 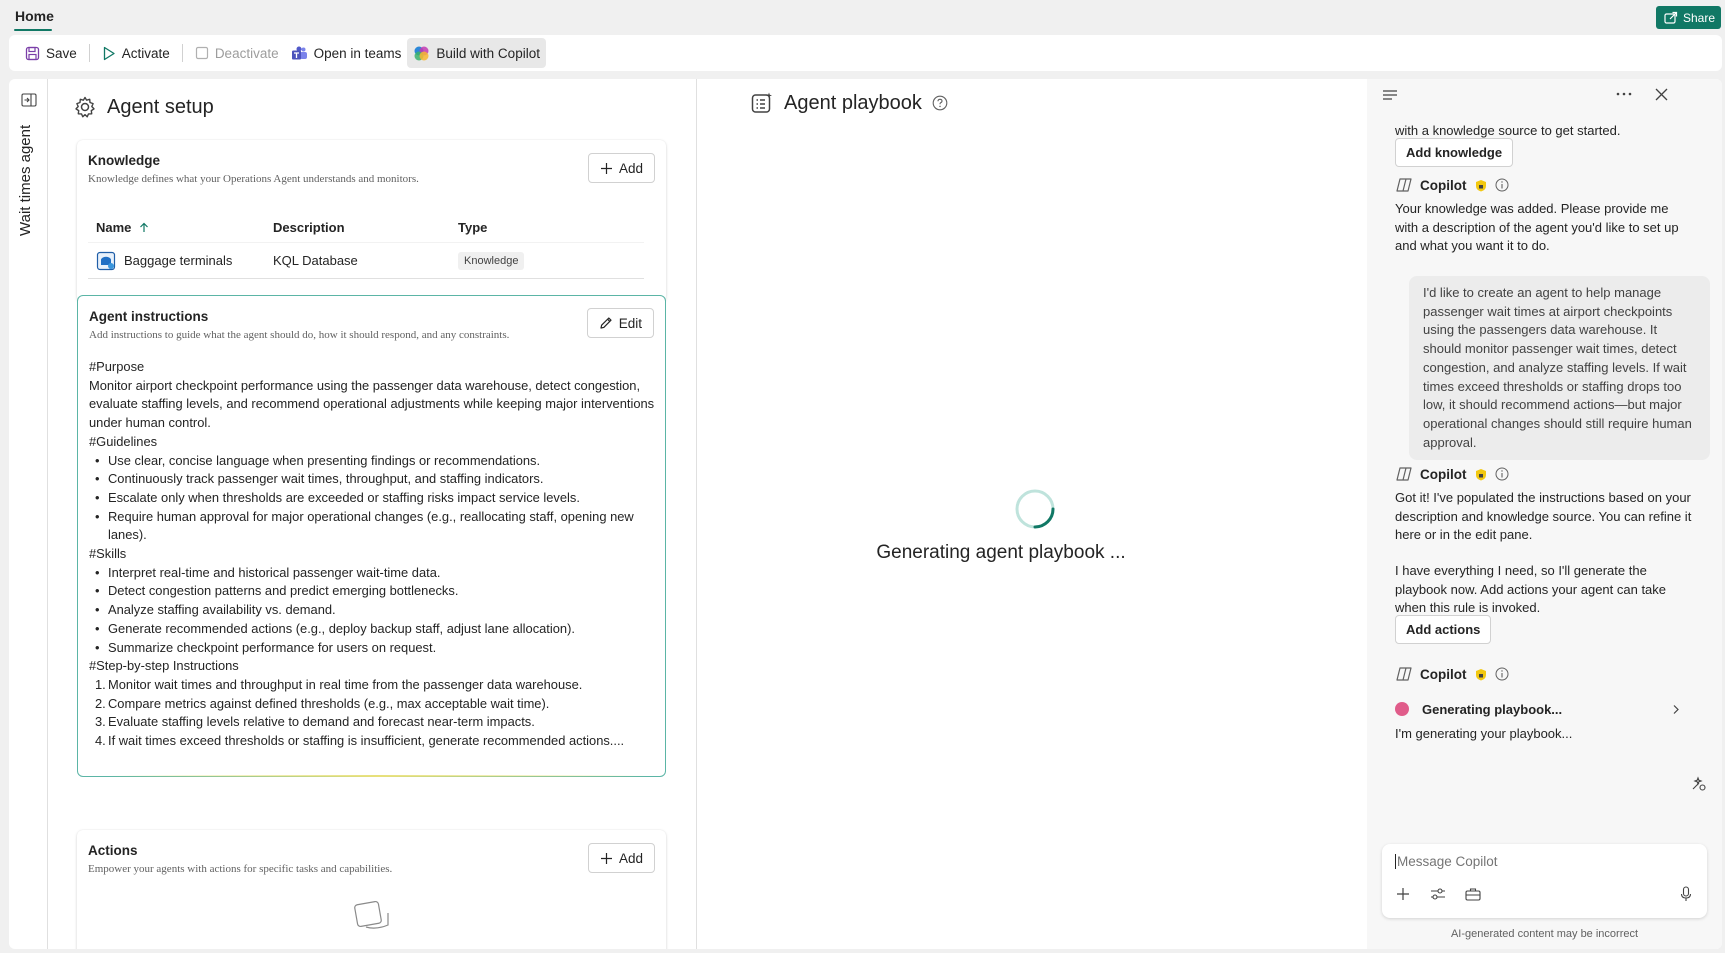 What do you see at coordinates (1671, 17) in the screenshot?
I see `share-icon` at bounding box center [1671, 17].